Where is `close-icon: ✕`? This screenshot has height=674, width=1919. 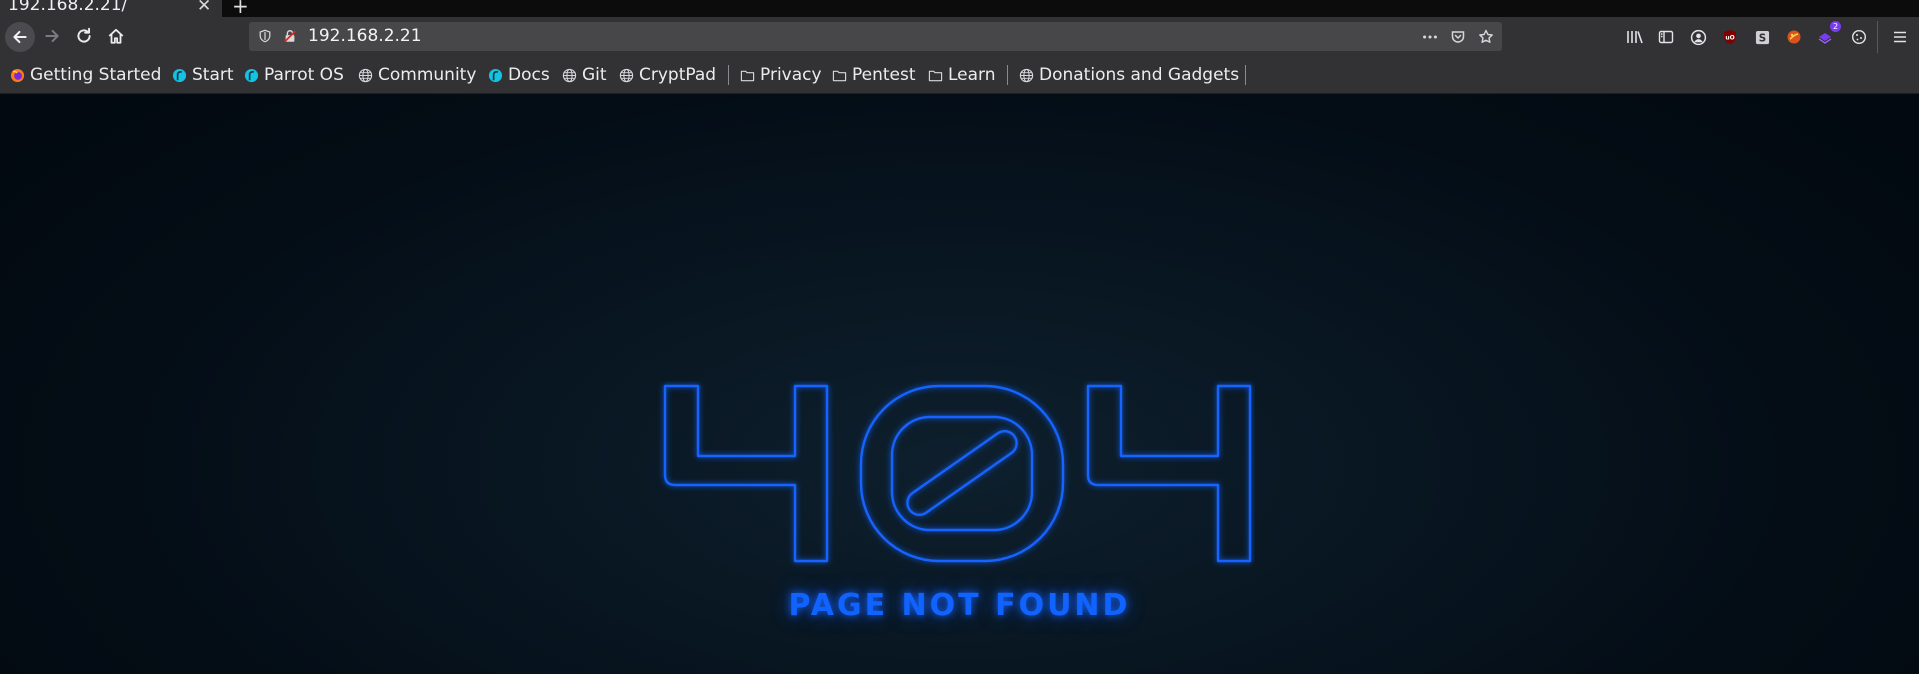 close-icon: ✕ is located at coordinates (204, 8).